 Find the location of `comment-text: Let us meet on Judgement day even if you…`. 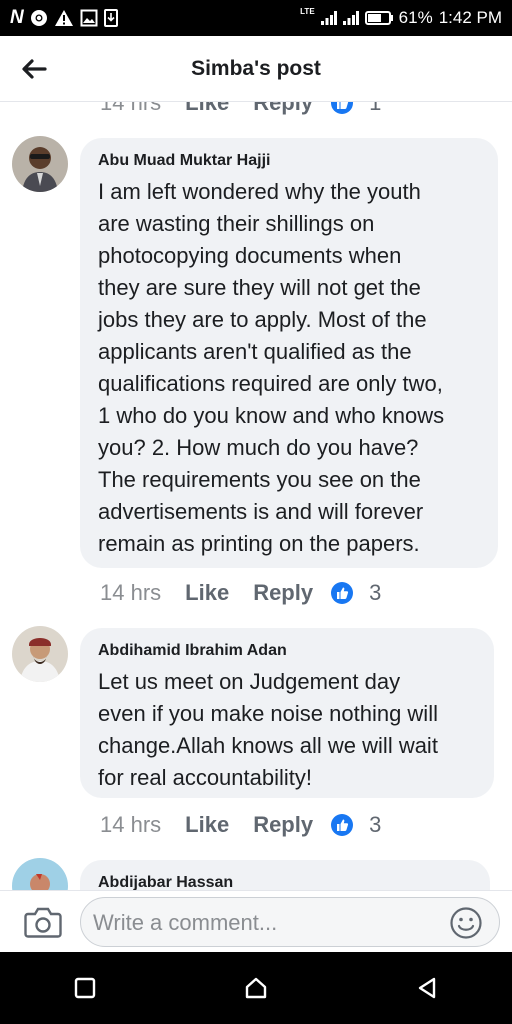

comment-text: Let us meet on Judgement day even if you… is located at coordinates (268, 729).